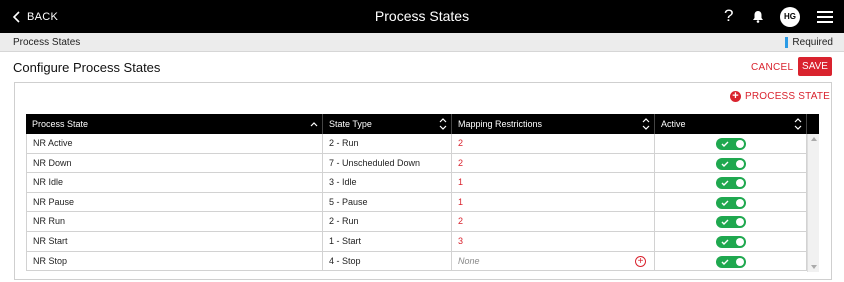 Image resolution: width=844 pixels, height=282 pixels. Describe the element at coordinates (728, 16) in the screenshot. I see `help-icon: ?` at that location.